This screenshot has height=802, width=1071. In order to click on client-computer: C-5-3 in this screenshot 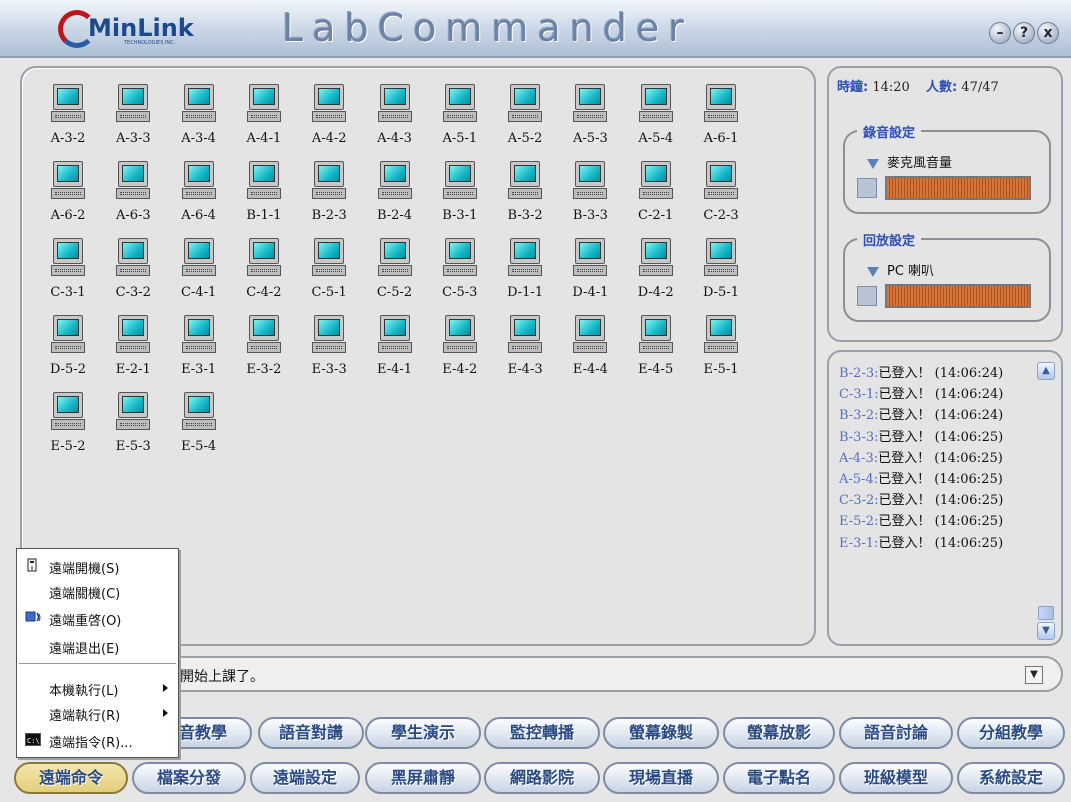, I will do `click(460, 278)`.